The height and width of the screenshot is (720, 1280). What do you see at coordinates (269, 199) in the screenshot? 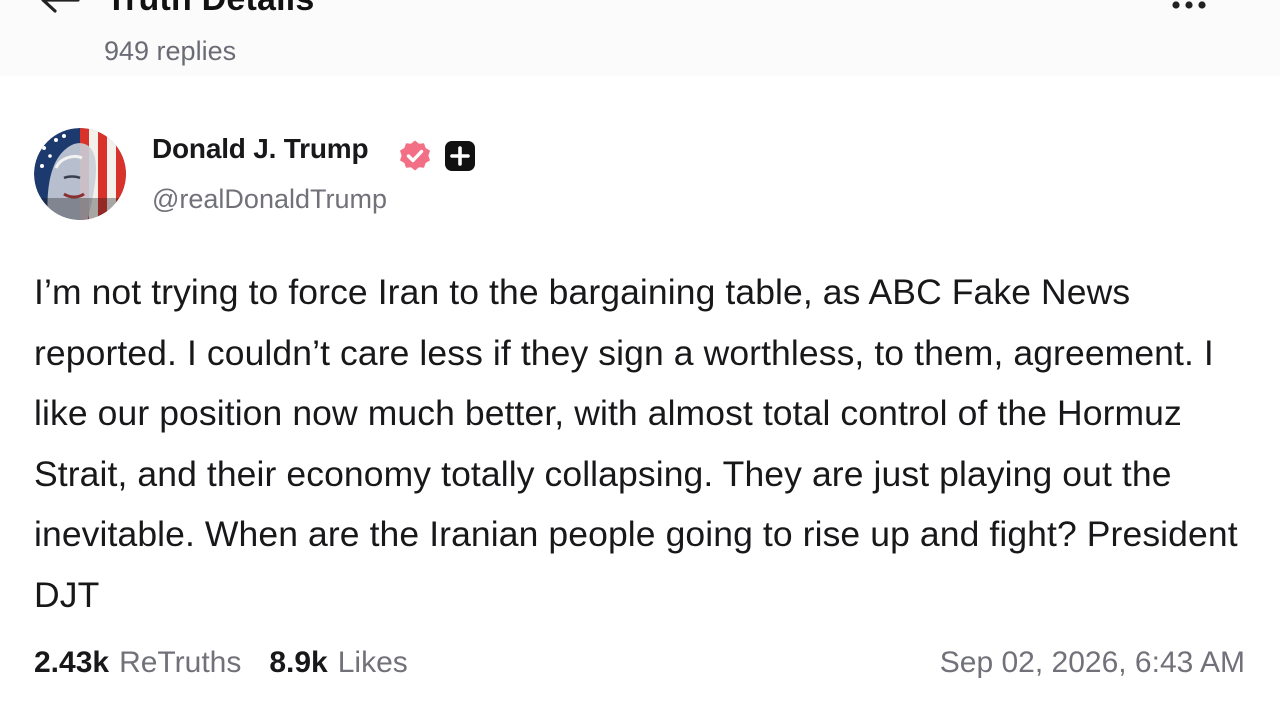
I see `author-handle: @realDonaldTrump` at bounding box center [269, 199].